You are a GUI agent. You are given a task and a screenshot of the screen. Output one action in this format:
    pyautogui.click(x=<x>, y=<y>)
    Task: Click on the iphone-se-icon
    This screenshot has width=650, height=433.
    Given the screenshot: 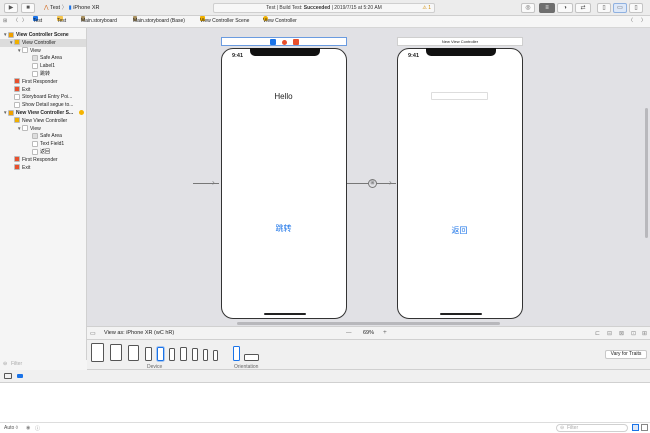 What is the action you would take?
    pyautogui.click(x=205, y=355)
    